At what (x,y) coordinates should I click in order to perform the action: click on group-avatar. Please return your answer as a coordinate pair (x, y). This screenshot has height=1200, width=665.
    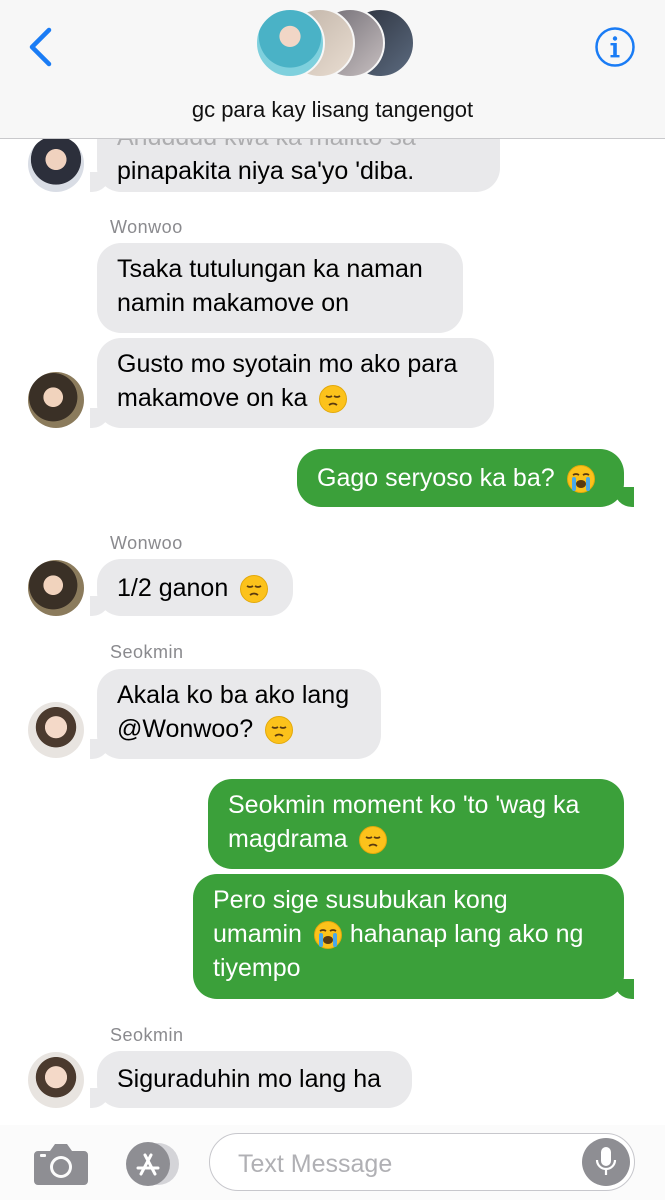
    Looking at the image, I should click on (290, 43).